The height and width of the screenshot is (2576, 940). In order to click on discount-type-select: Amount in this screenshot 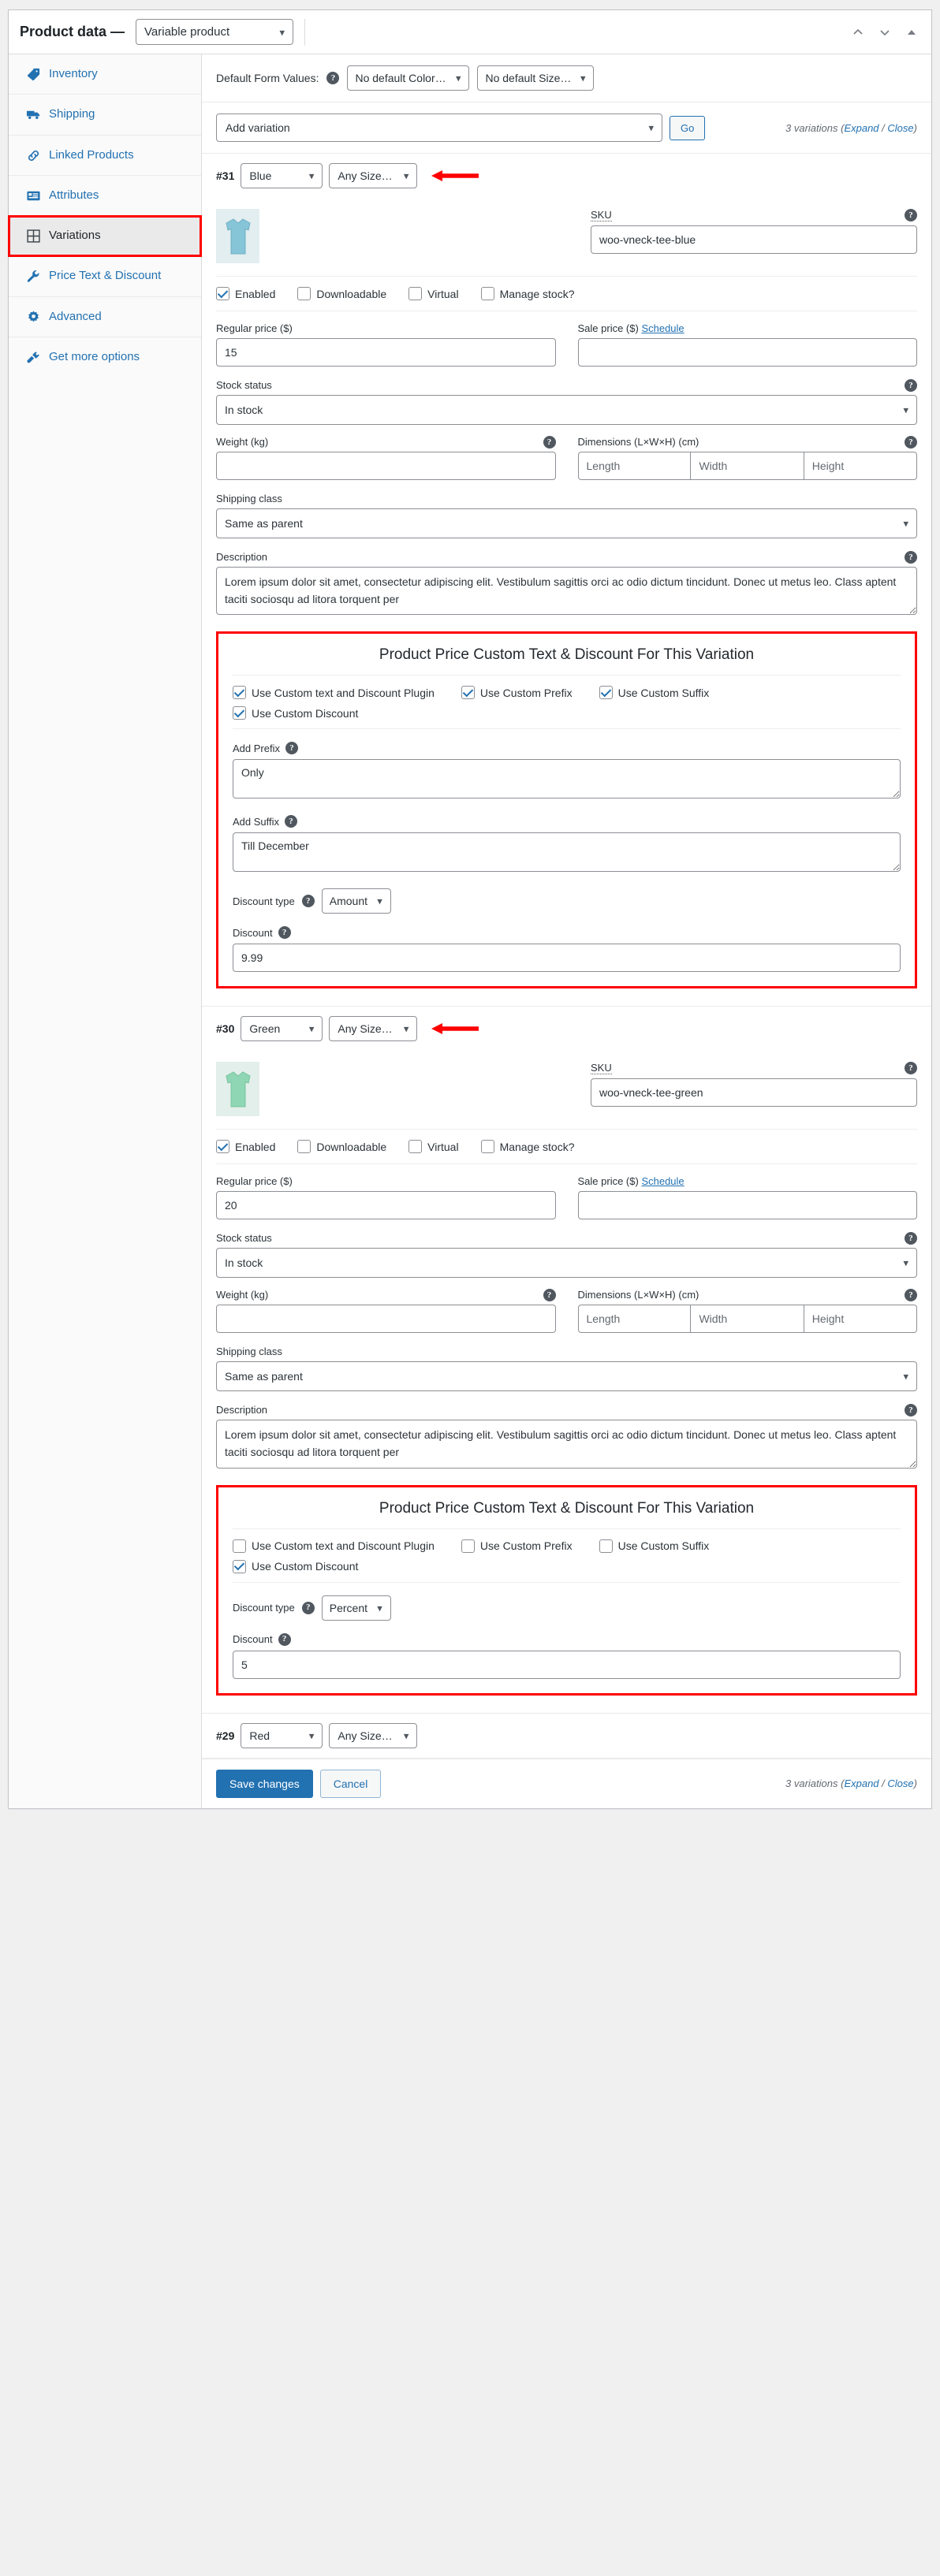, I will do `click(356, 901)`.